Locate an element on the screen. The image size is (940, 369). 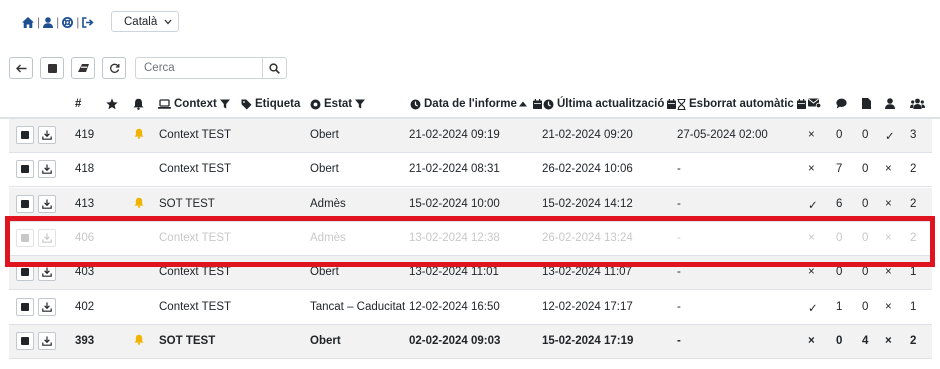
last-update-cell: 21-02-2024 09:20 is located at coordinates (587, 135).